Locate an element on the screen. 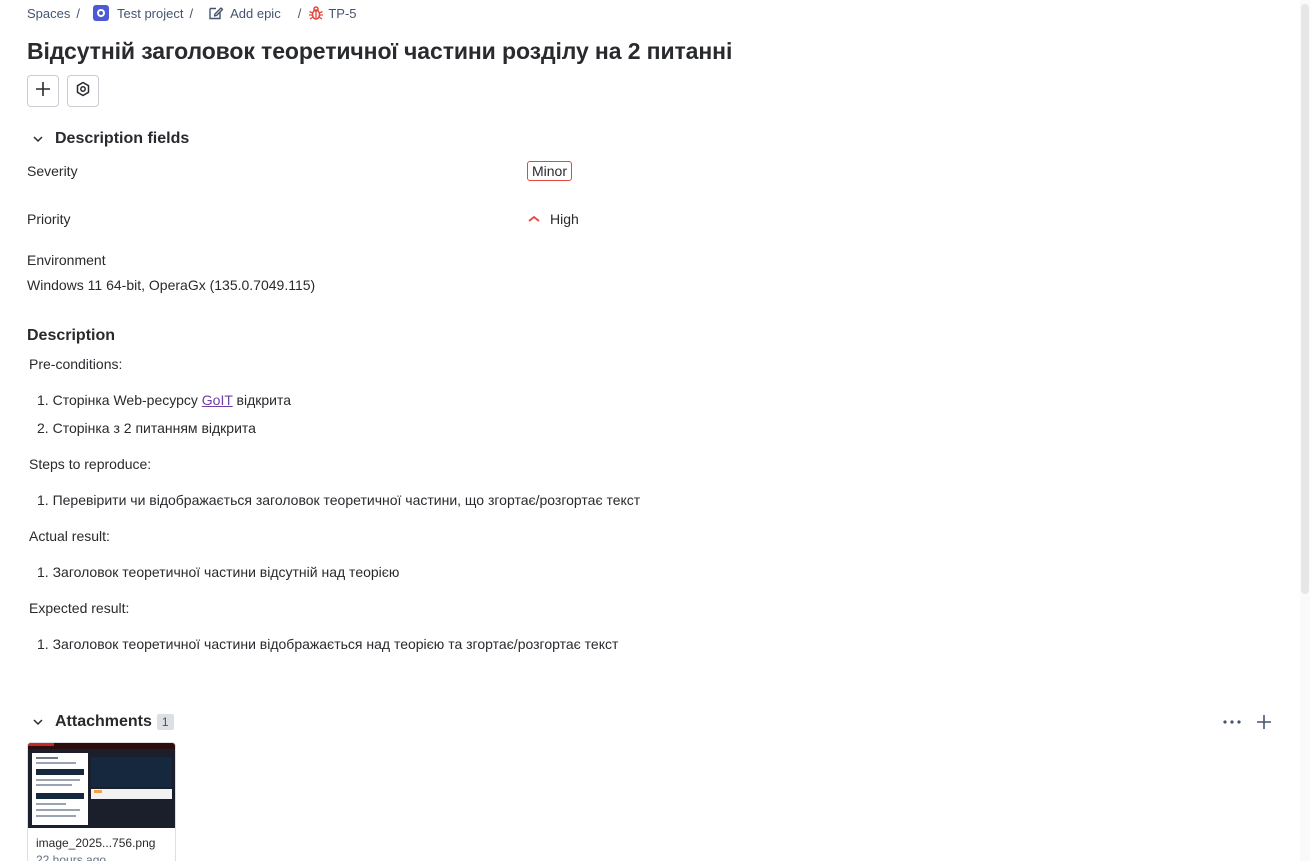 The height and width of the screenshot is (861, 1310). attachment-time: 22 hours ago is located at coordinates (71, 857).